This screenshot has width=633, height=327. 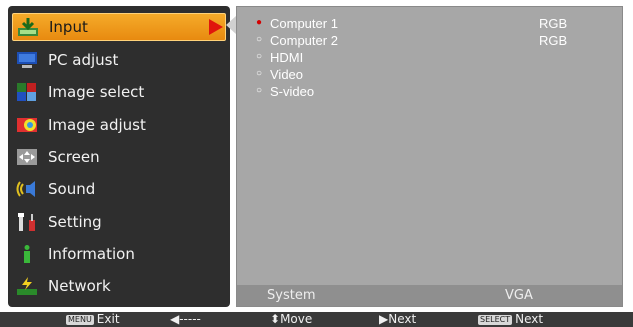 What do you see at coordinates (296, 319) in the screenshot?
I see `move-label: Move` at bounding box center [296, 319].